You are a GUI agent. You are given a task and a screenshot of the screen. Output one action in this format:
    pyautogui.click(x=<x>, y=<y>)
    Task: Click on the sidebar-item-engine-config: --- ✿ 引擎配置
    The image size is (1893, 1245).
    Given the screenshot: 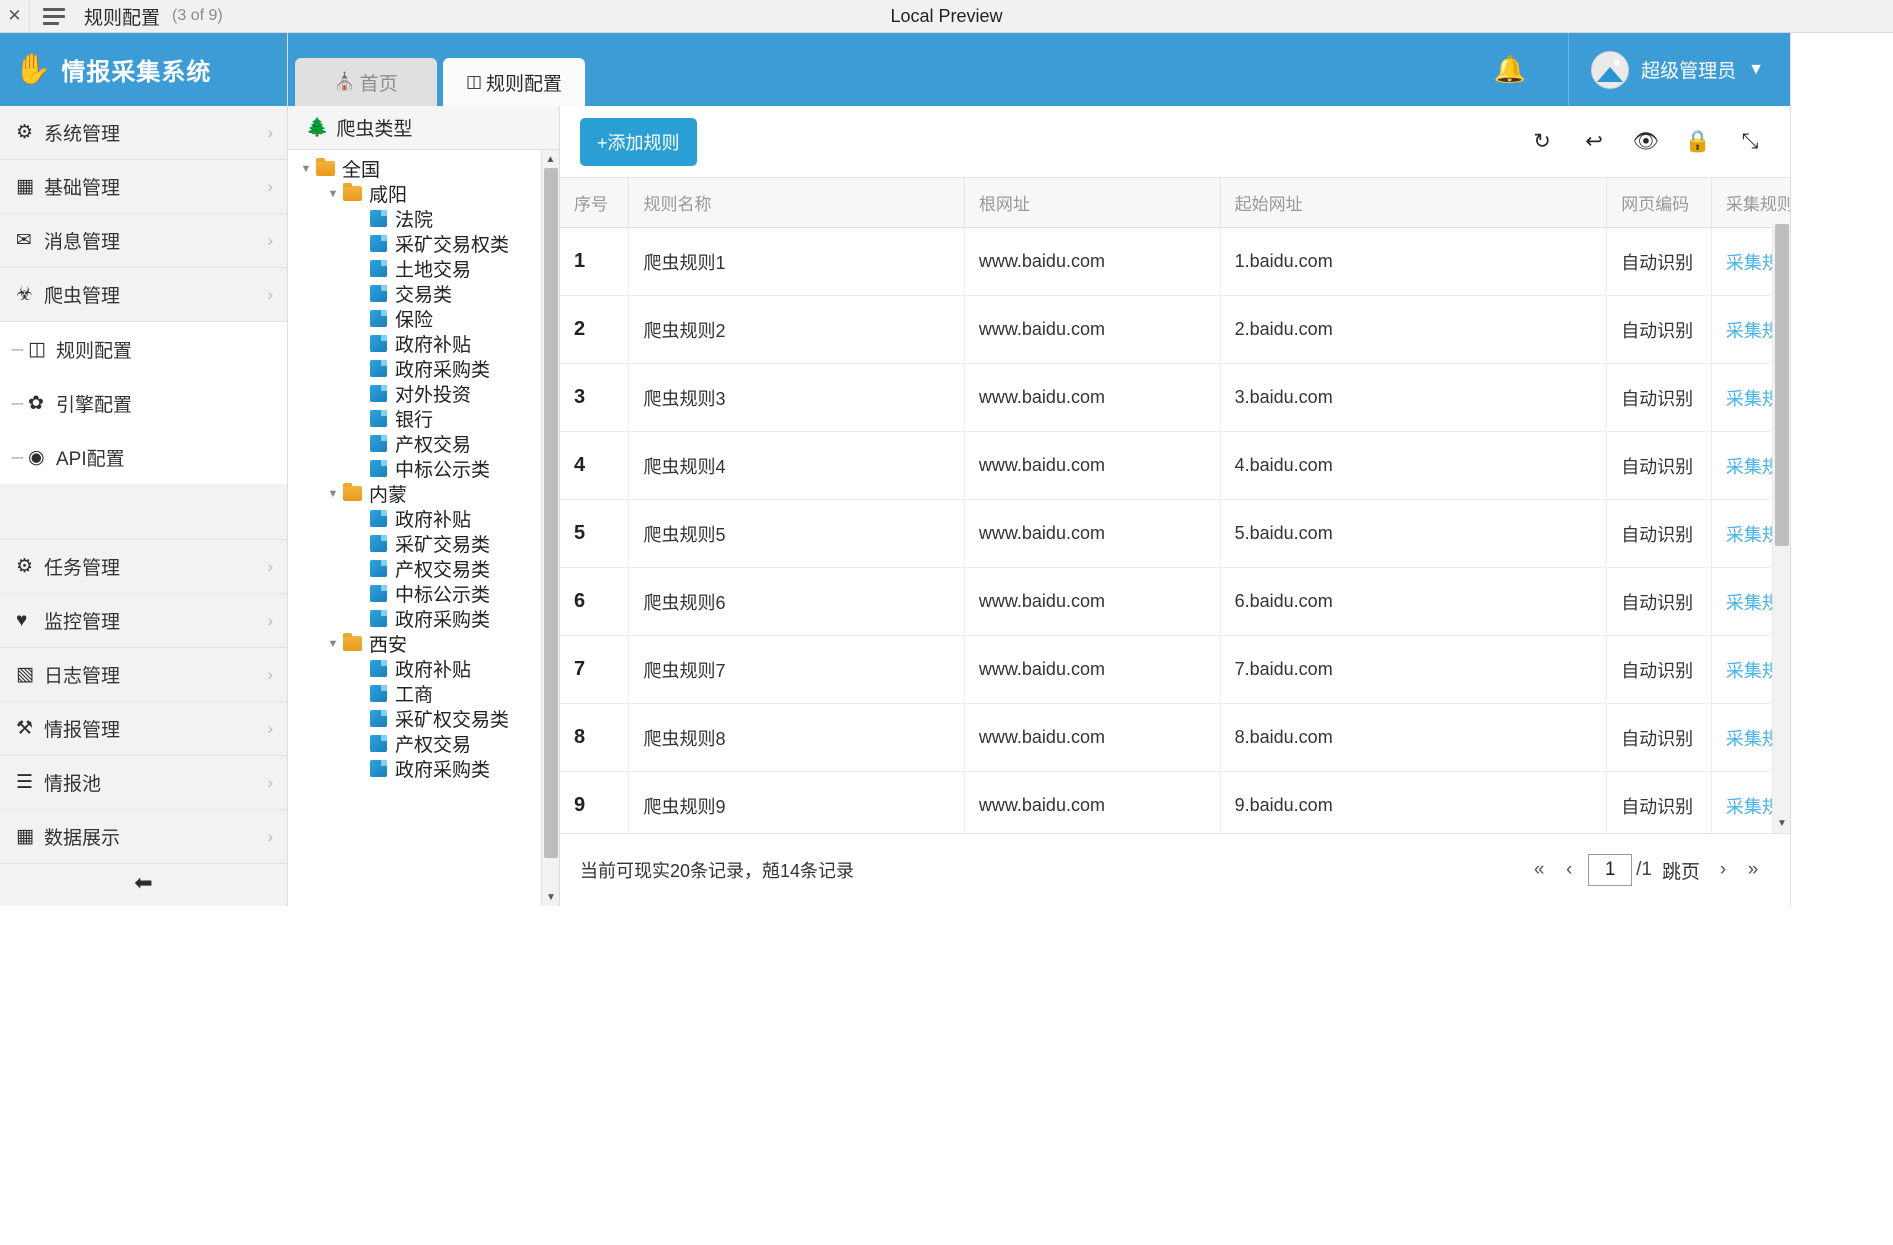 What is the action you would take?
    pyautogui.click(x=143, y=403)
    